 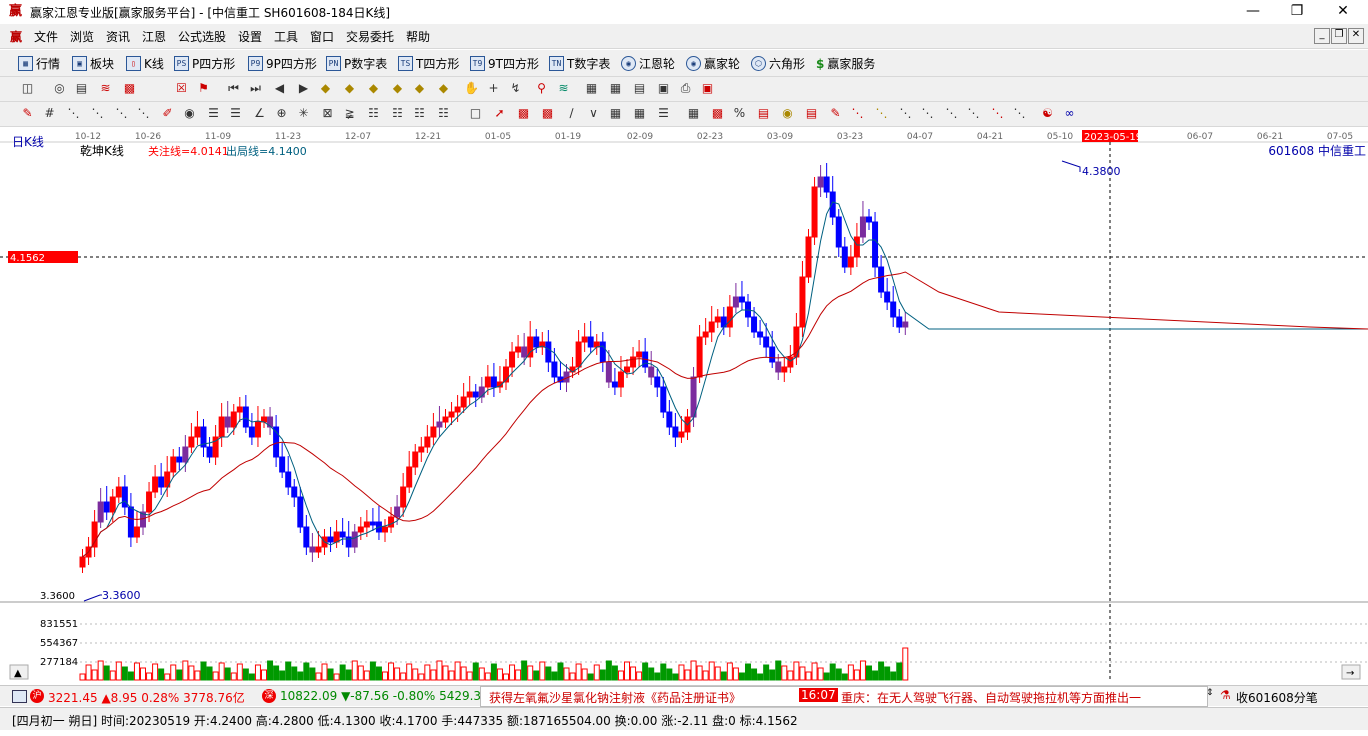 I want to click on scale-icon: ▤, so click(x=811, y=113).